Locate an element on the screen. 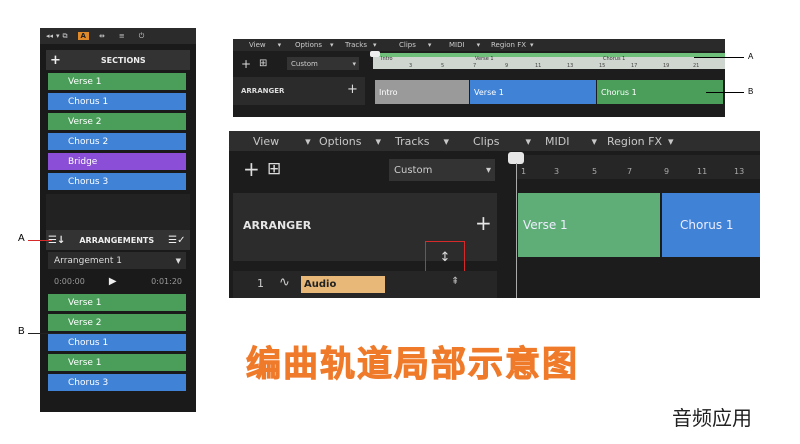  arrangements-header: ☰↓ ARRANGEMENTS ☰✓ is located at coordinates (118, 240).